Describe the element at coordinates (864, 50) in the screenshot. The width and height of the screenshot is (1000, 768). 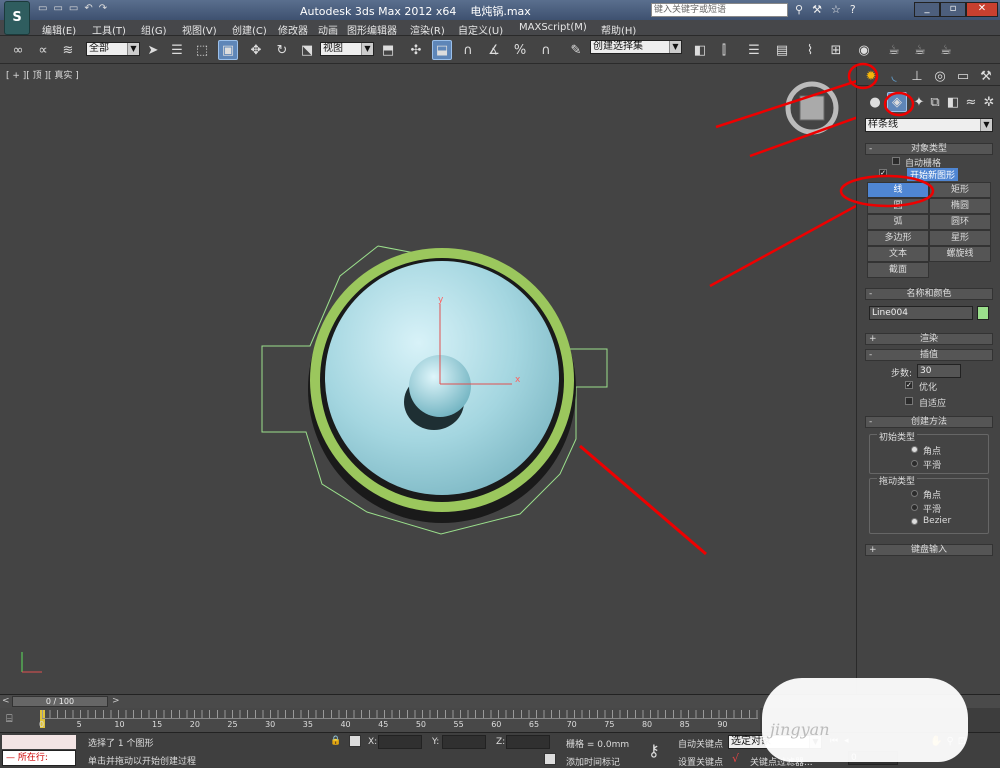
I see `material-editor-icon: ◉` at that location.